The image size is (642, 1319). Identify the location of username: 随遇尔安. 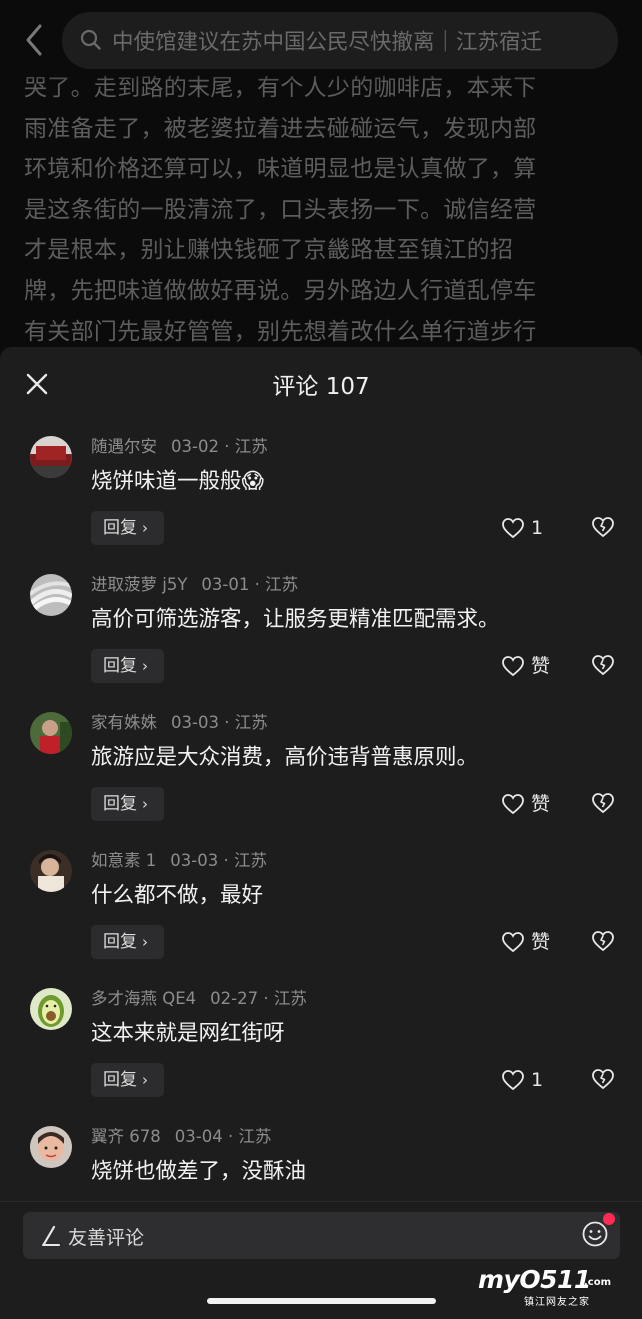
(124, 446).